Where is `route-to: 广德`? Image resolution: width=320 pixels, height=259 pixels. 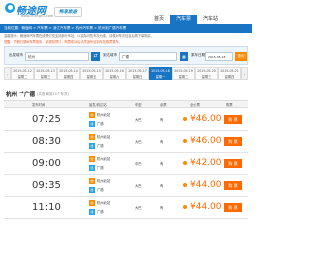
route-to: 广德 is located at coordinates (30, 95).